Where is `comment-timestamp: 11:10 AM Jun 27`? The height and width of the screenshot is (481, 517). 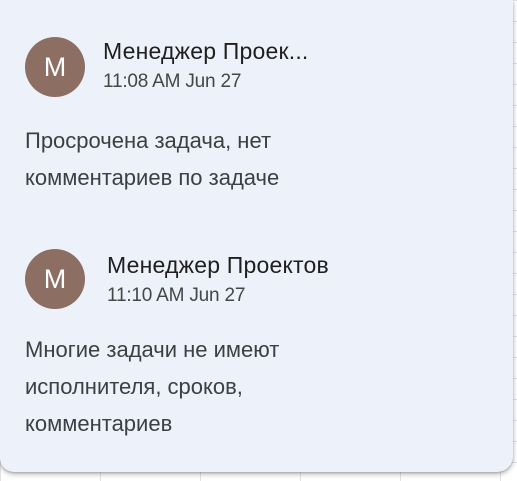
comment-timestamp: 11:10 AM Jun 27 is located at coordinates (176, 295).